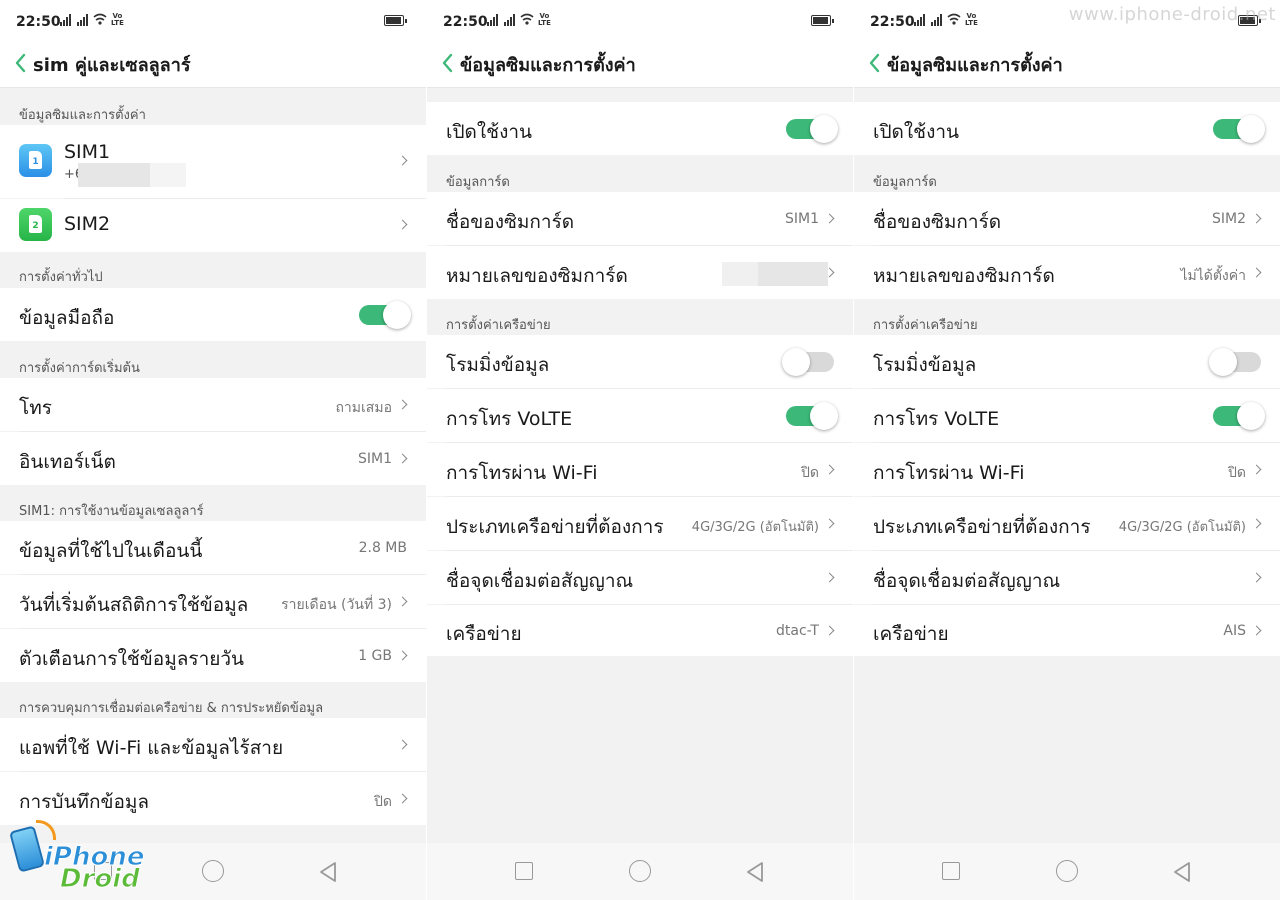  What do you see at coordinates (640, 272) in the screenshot?
I see `card-number-row: หมายเลขของซิมการ์ด` at bounding box center [640, 272].